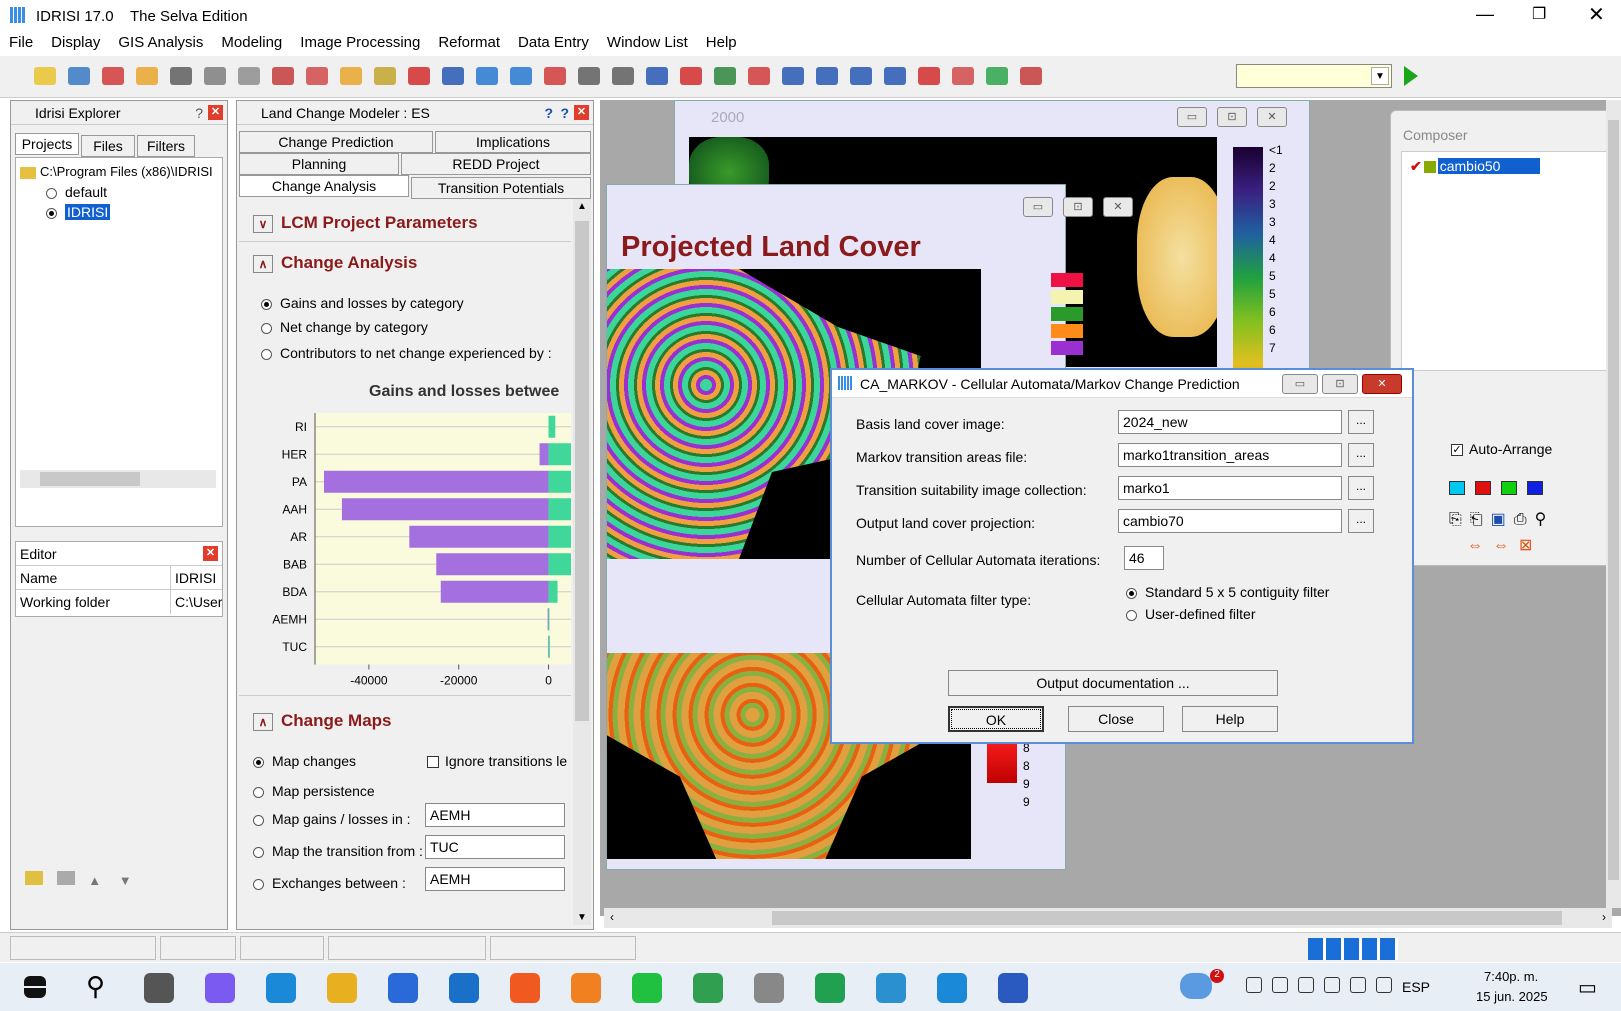  Describe the element at coordinates (1227, 592) in the screenshot. I see `radio-standard-filter: Standard 5 x 5 contiguity filter` at that location.